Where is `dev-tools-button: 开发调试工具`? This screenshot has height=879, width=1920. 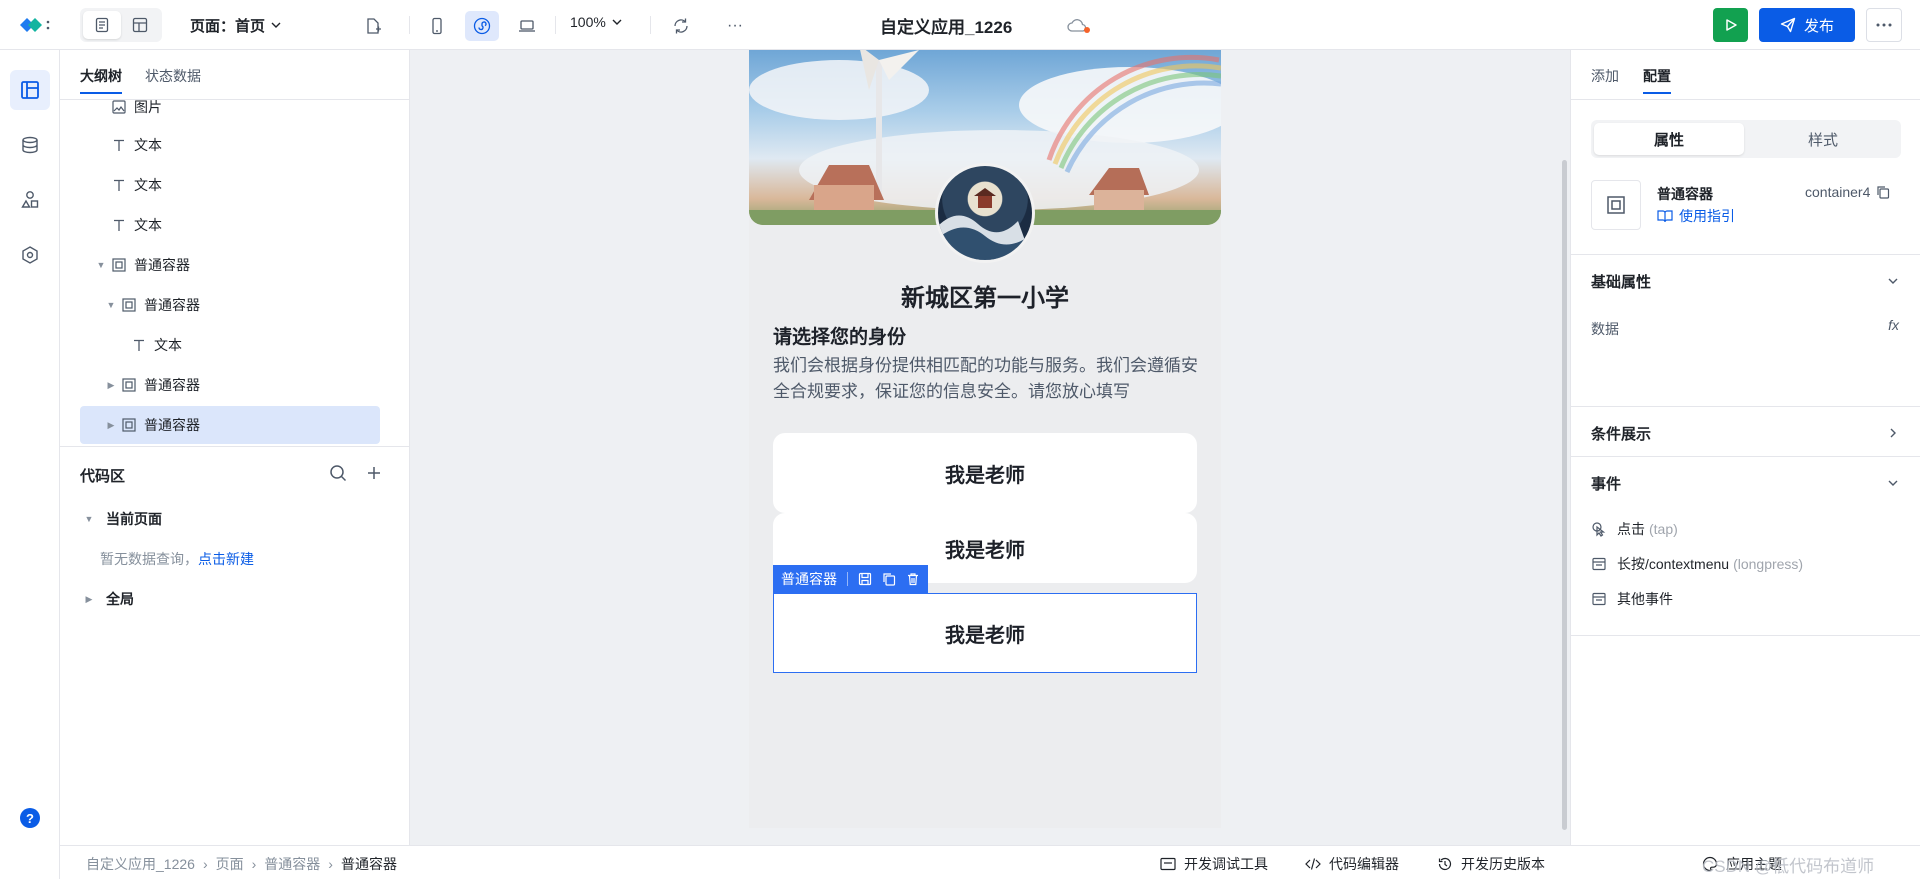
dev-tools-button: 开发调试工具 is located at coordinates (1214, 864).